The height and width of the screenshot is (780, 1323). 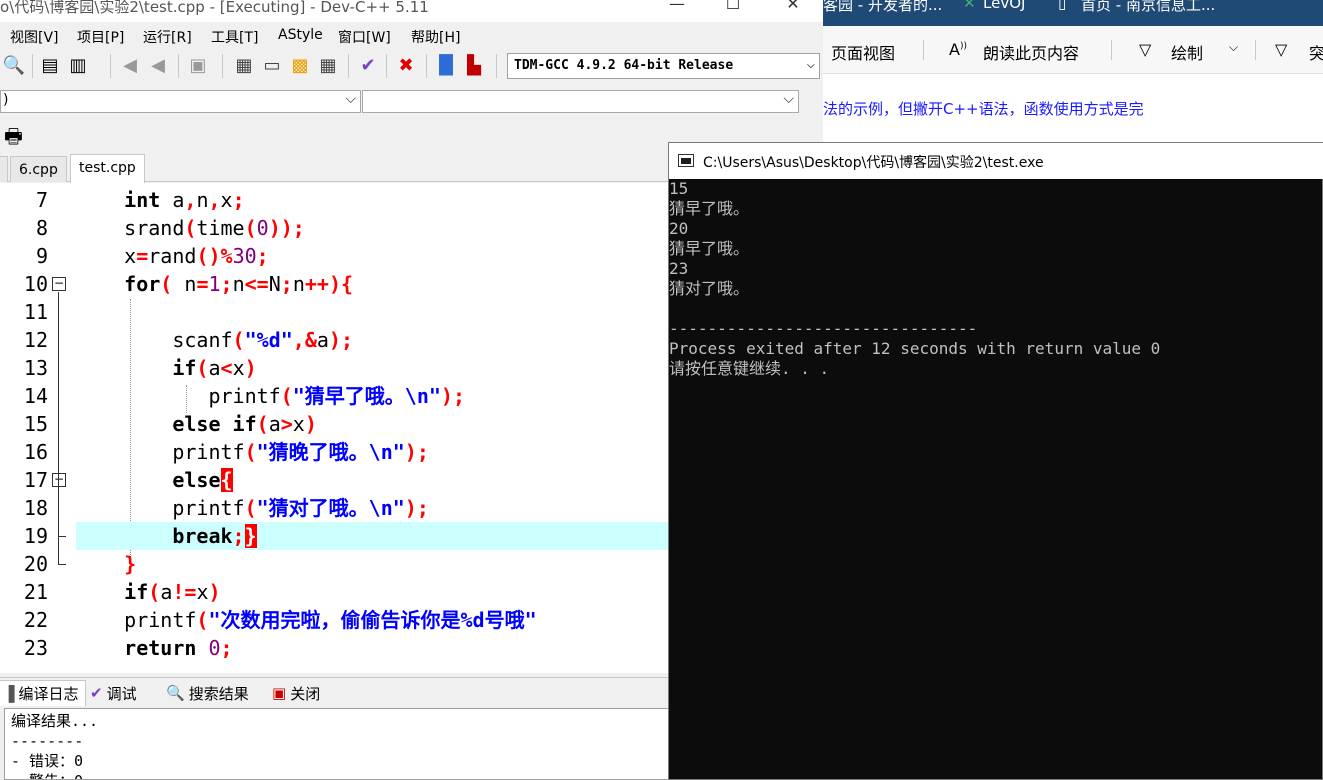 What do you see at coordinates (35, 424) in the screenshot?
I see `line-number: 15` at bounding box center [35, 424].